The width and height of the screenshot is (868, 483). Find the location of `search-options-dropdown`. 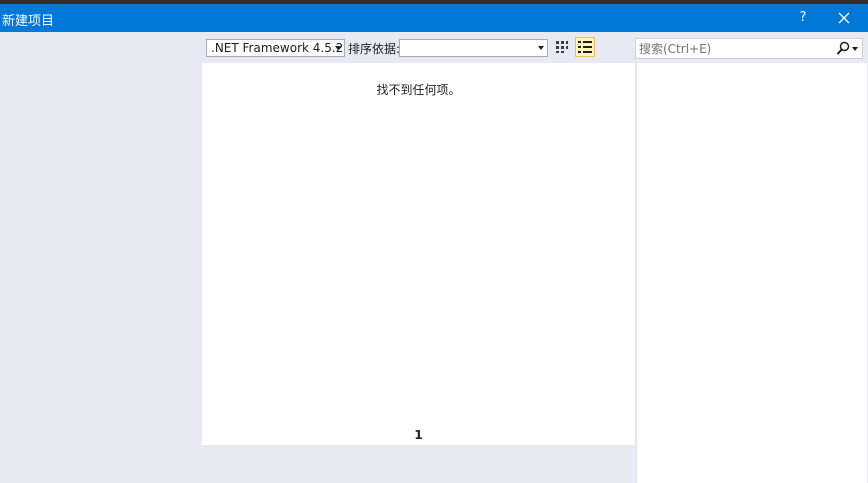

search-options-dropdown is located at coordinates (855, 49).